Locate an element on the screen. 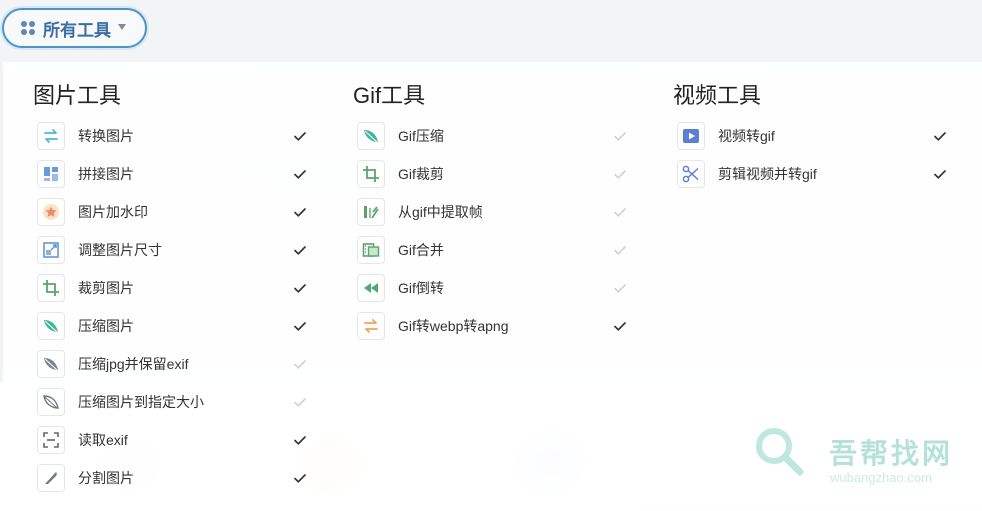 This screenshot has width=982, height=511. scissors-icon is located at coordinates (691, 174).